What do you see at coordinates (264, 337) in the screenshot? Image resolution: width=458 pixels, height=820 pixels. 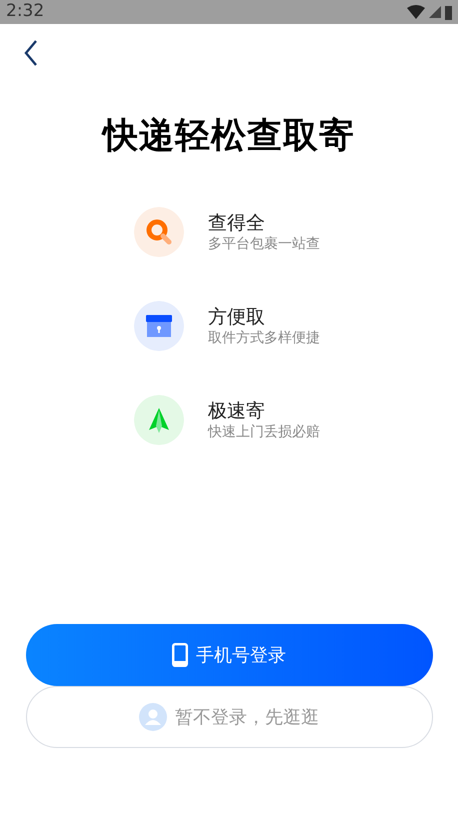 I see `feature-subtitle: 取件方式多样便捷` at bounding box center [264, 337].